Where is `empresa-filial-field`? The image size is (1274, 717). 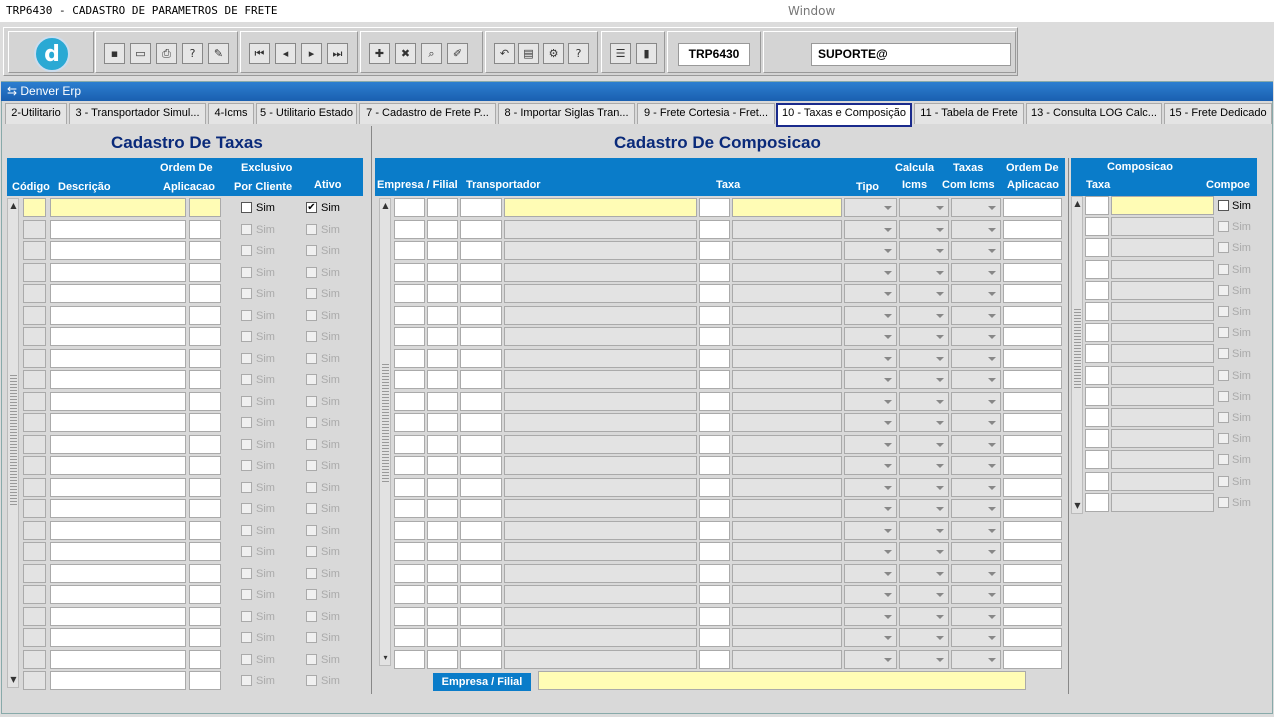 empresa-filial-field is located at coordinates (782, 680).